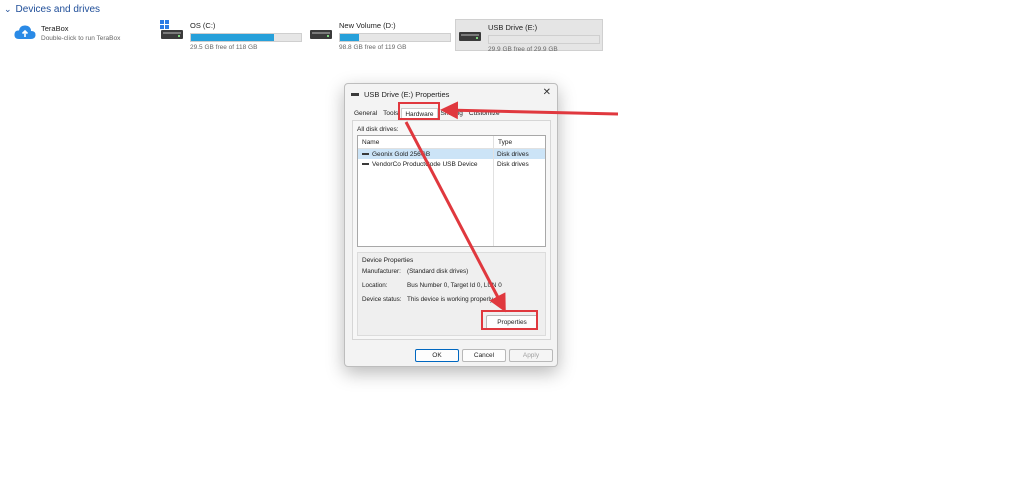 This screenshot has width=1024, height=504. I want to click on cancel-button: Cancel, so click(484, 355).